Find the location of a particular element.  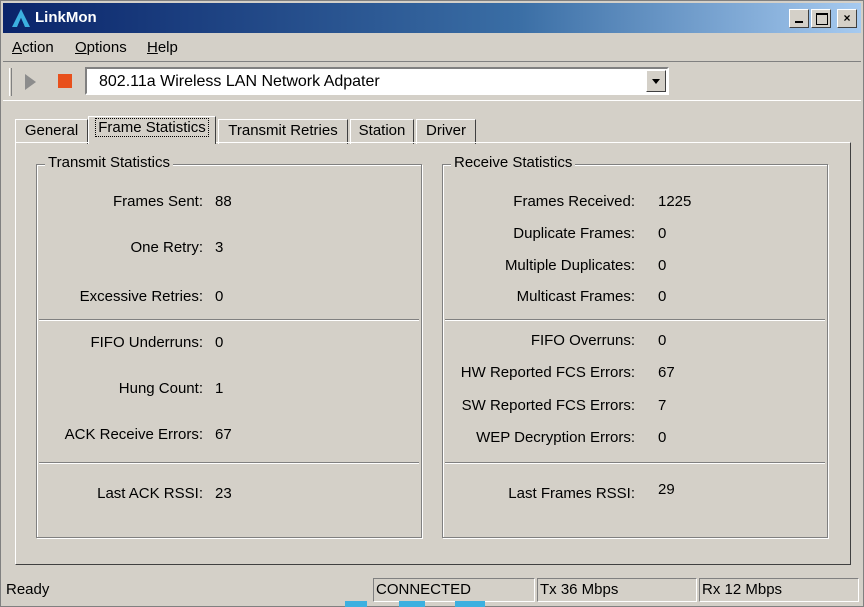

fifo-underruns-value: 0 is located at coordinates (219, 342).